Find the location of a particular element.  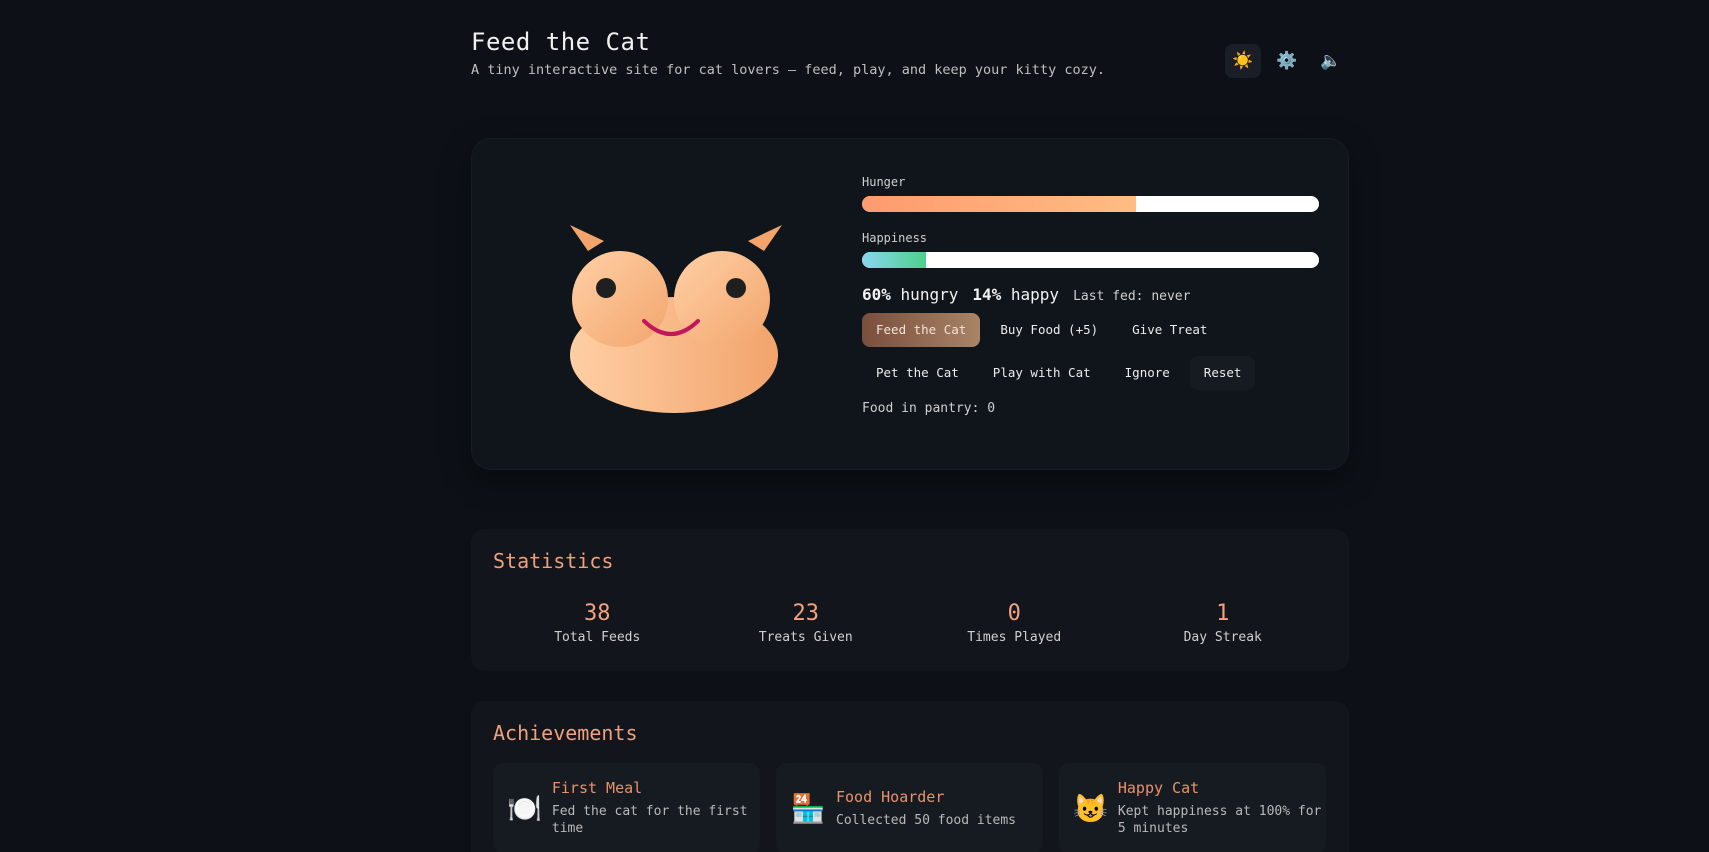

happiness-status: 14% happy is located at coordinates (1015, 294).